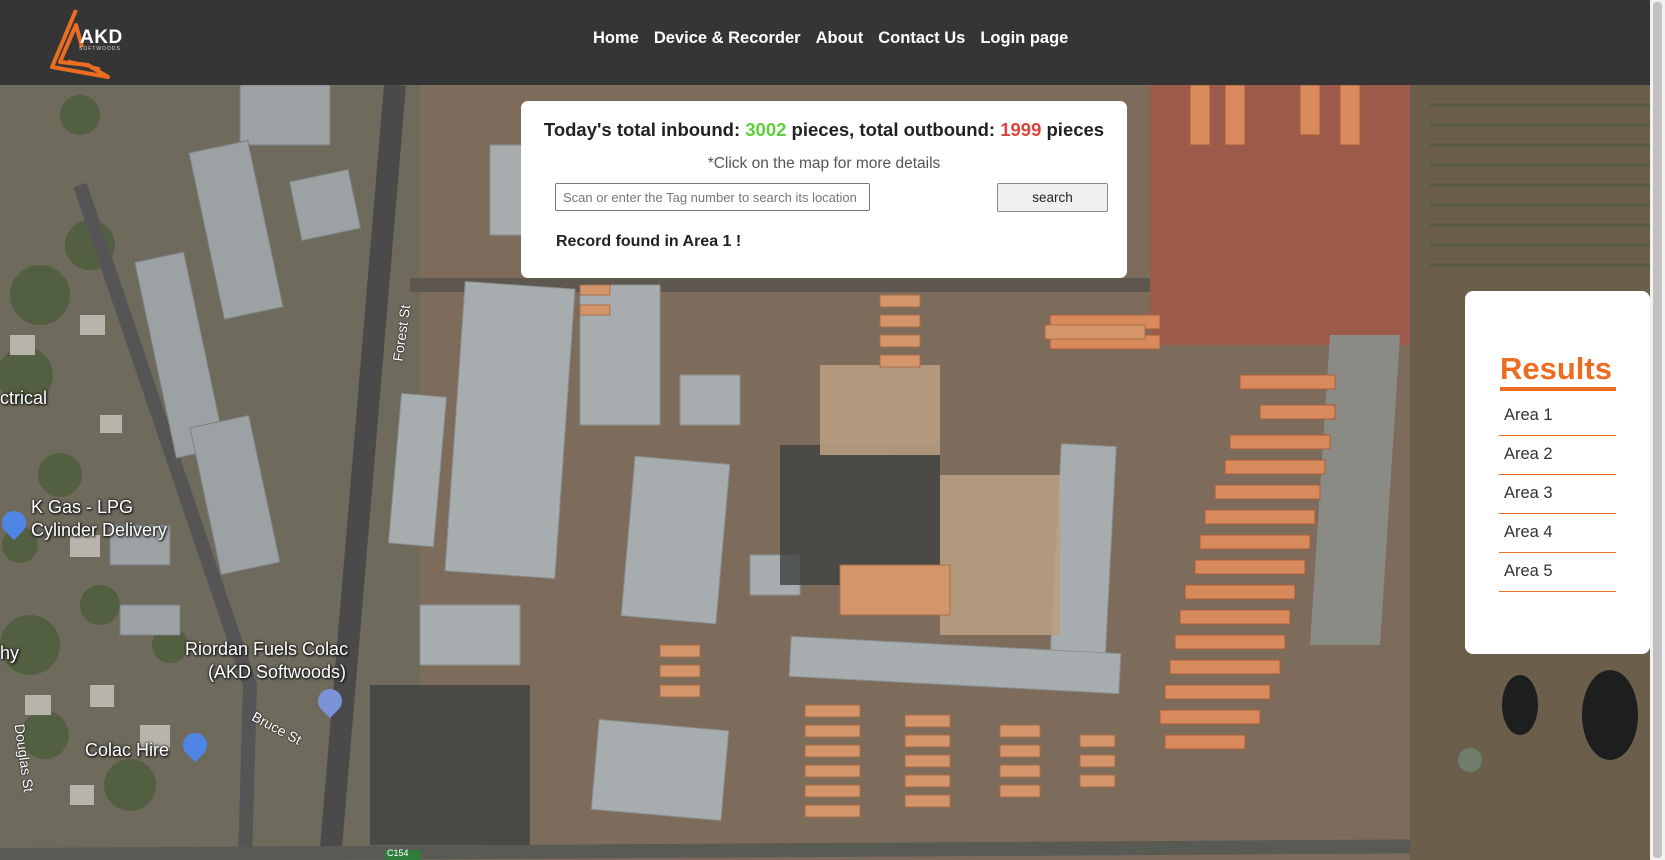 This screenshot has height=860, width=1665. Describe the element at coordinates (840, 38) in the screenshot. I see `nav-about: About` at that location.